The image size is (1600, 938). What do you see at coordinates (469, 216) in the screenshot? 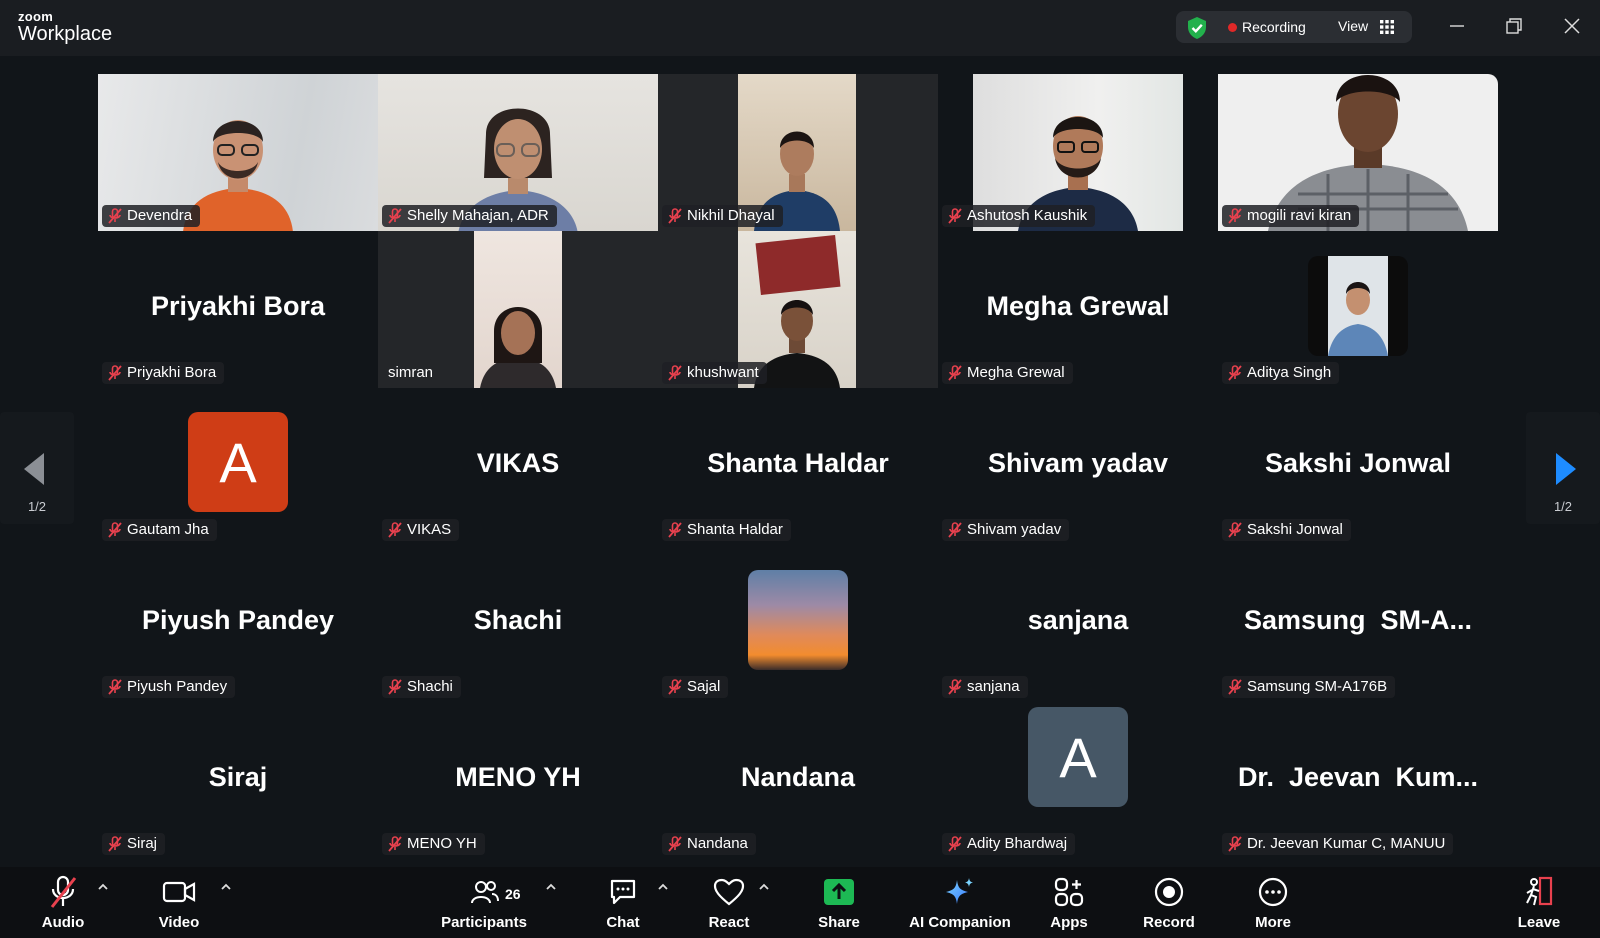
I see `participant-name-tag: Shelly Mahajan, ADR` at bounding box center [469, 216].